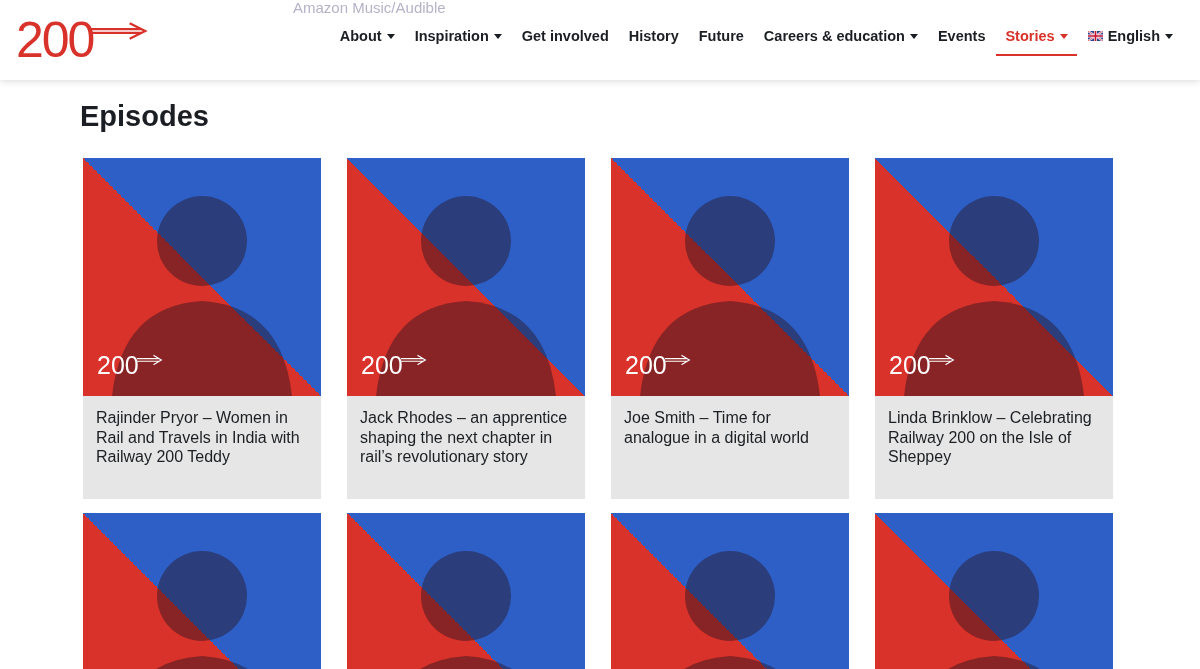  I want to click on nav-link: Careers & education, so click(840, 37).